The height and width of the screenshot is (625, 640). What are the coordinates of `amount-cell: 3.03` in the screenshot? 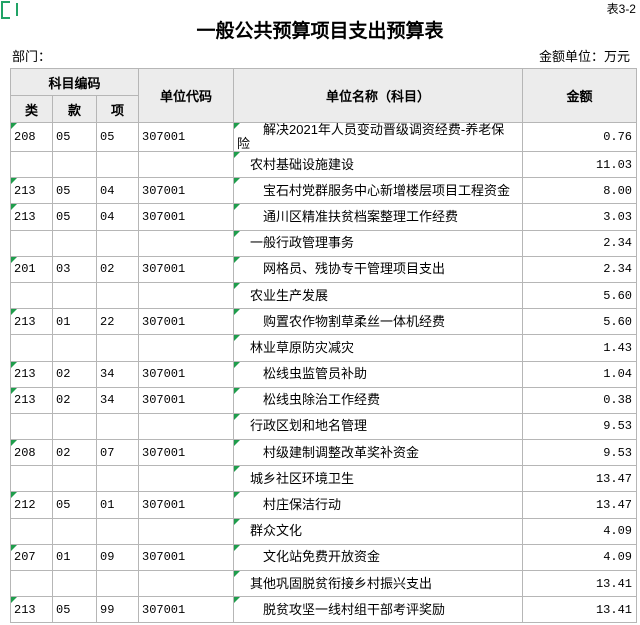 It's located at (579, 217).